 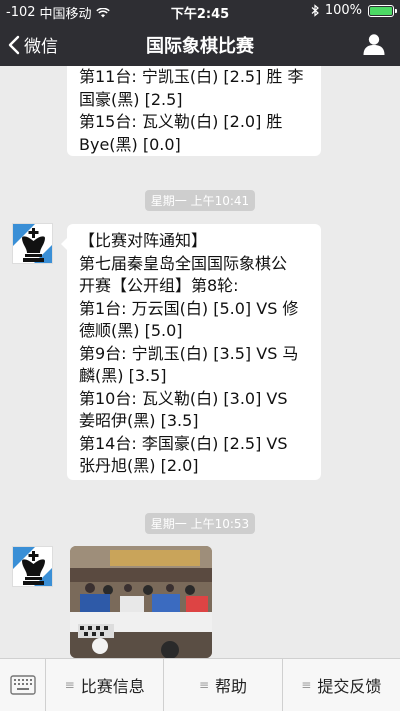 I want to click on message-line: 开赛【公开组】第8轮:, so click(x=159, y=285).